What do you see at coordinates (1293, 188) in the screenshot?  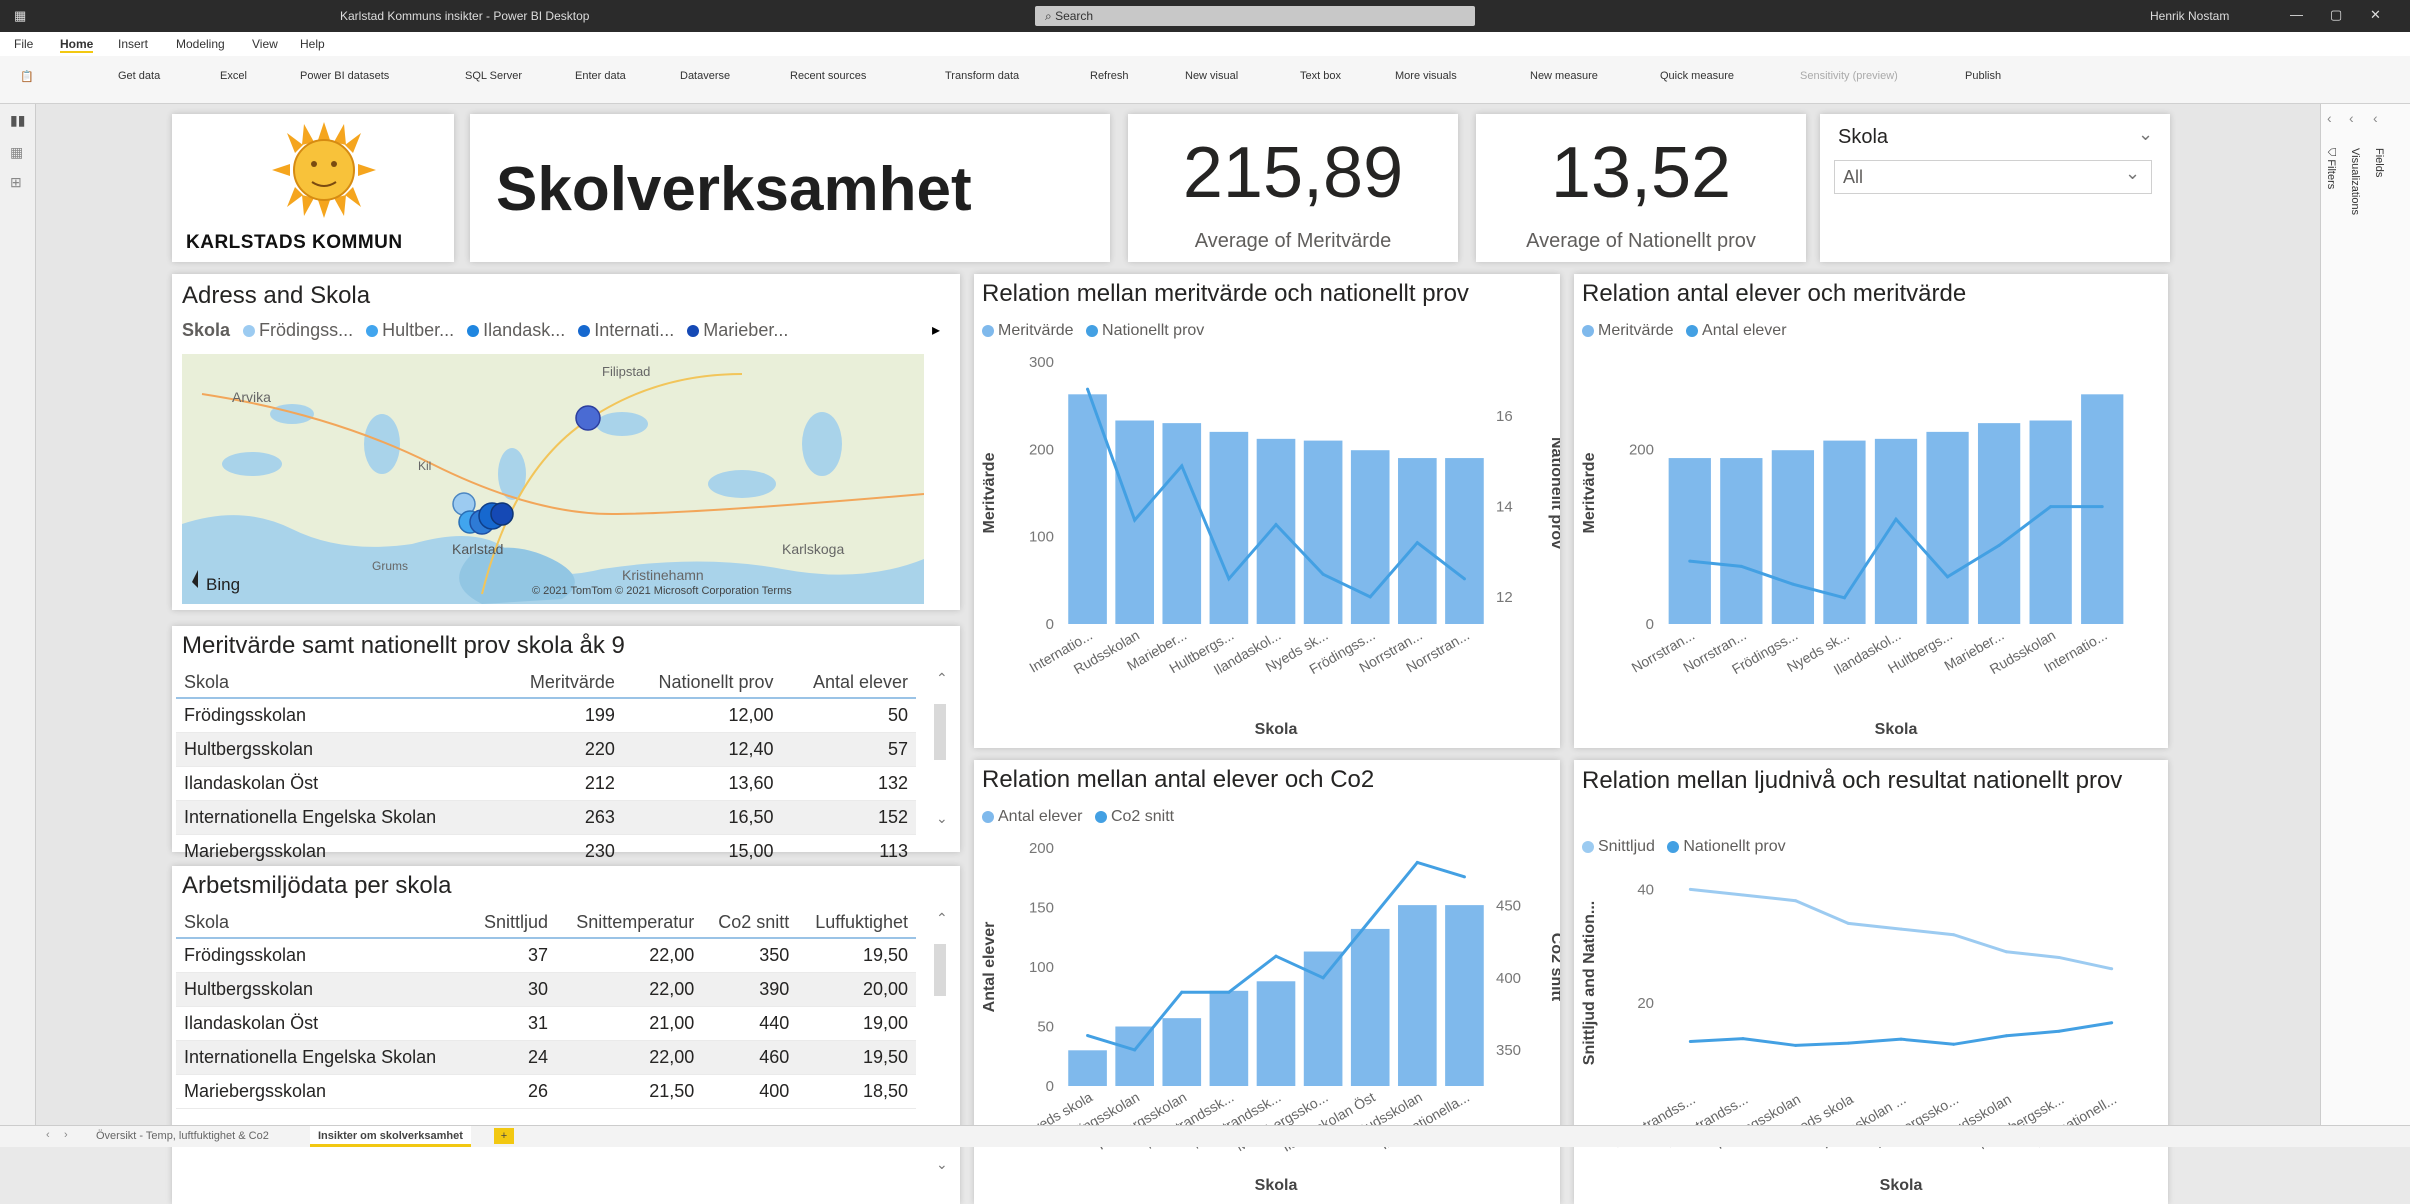 I see `kpi-card-meritvarde: 215,89 Average of Meritvärde` at bounding box center [1293, 188].